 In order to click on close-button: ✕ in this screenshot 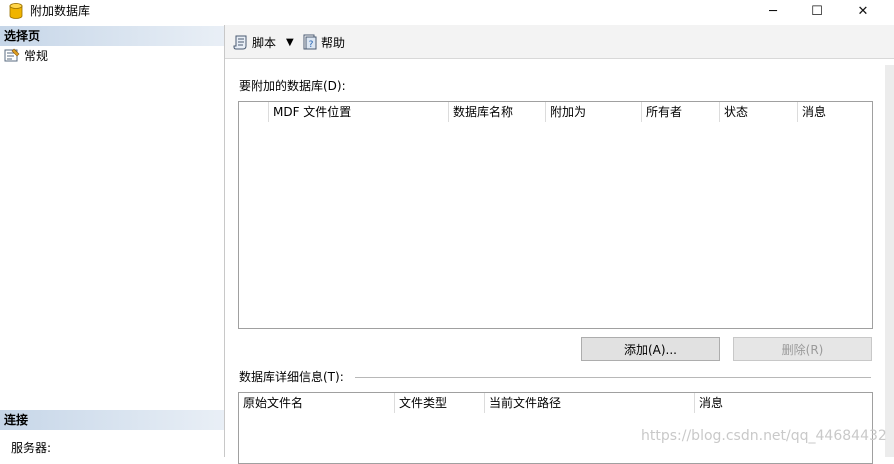, I will do `click(863, 11)`.